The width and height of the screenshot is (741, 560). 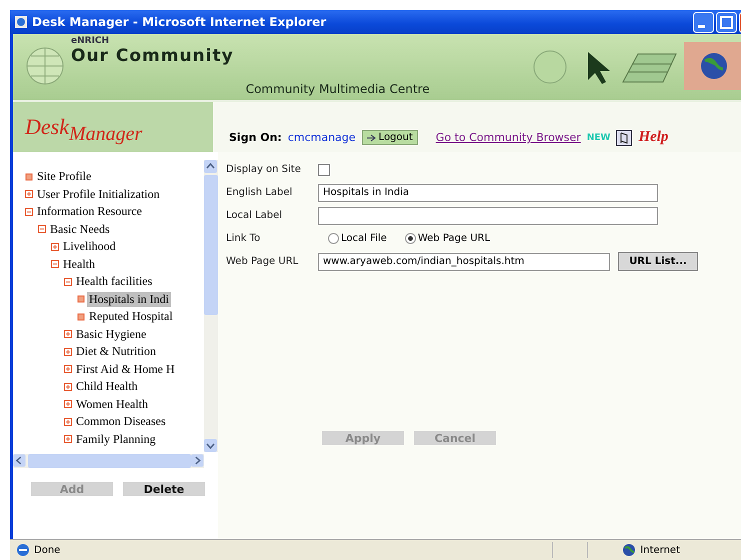 What do you see at coordinates (660, 550) in the screenshot?
I see `zone-text: Internet` at bounding box center [660, 550].